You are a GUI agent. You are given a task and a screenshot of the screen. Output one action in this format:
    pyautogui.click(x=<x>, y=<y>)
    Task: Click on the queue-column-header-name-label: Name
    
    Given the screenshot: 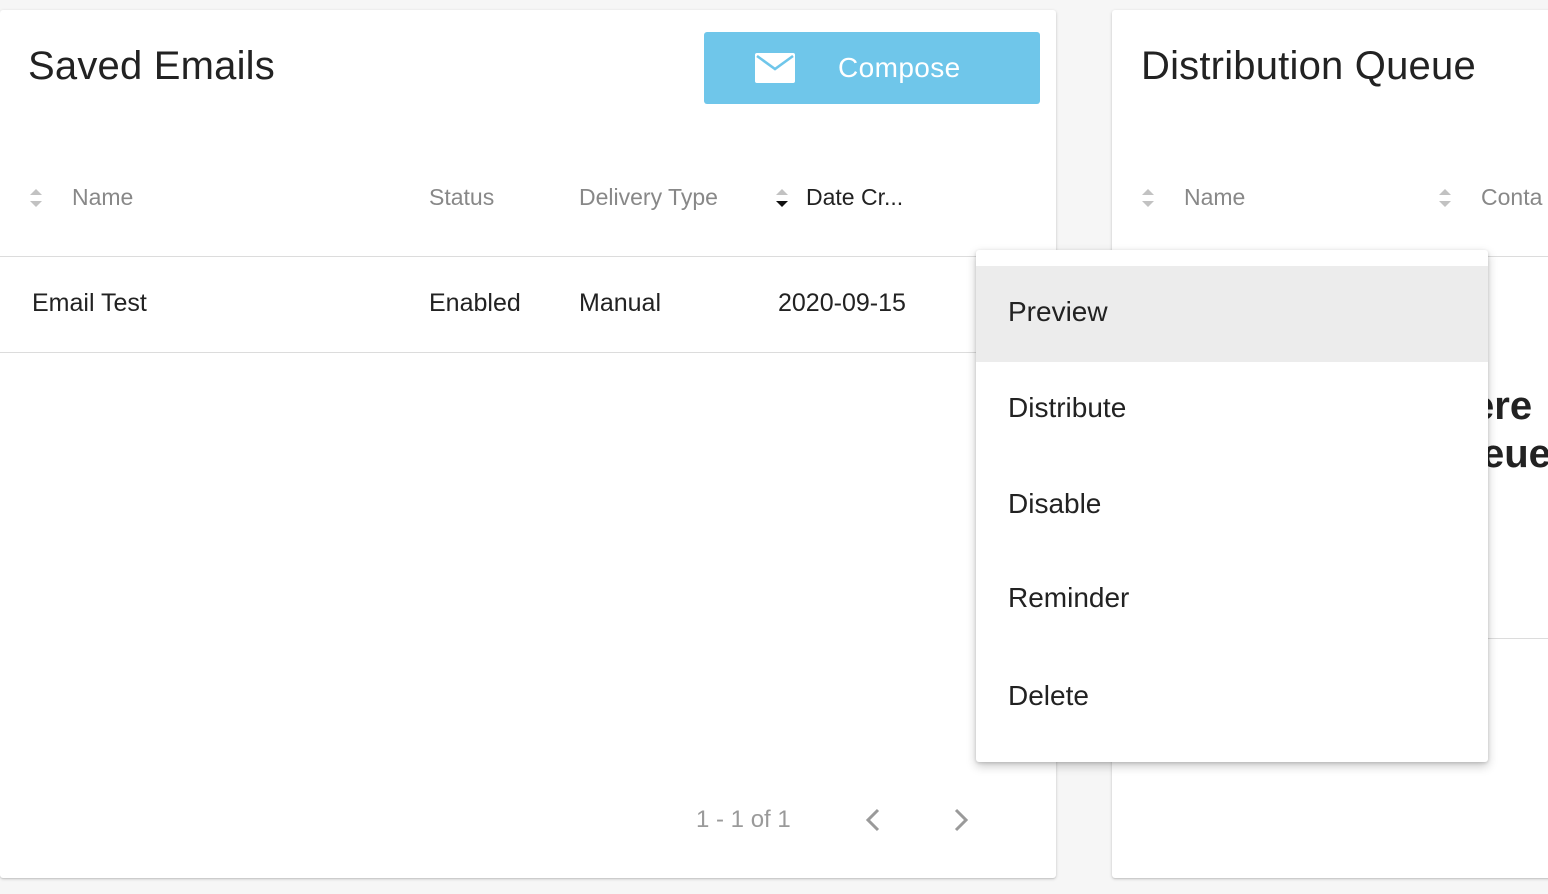 What is the action you would take?
    pyautogui.click(x=1215, y=197)
    